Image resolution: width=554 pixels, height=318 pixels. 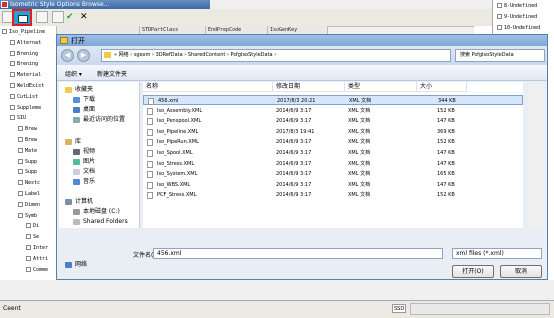 I want to click on tree-item: Dimen, so click(x=29, y=205).